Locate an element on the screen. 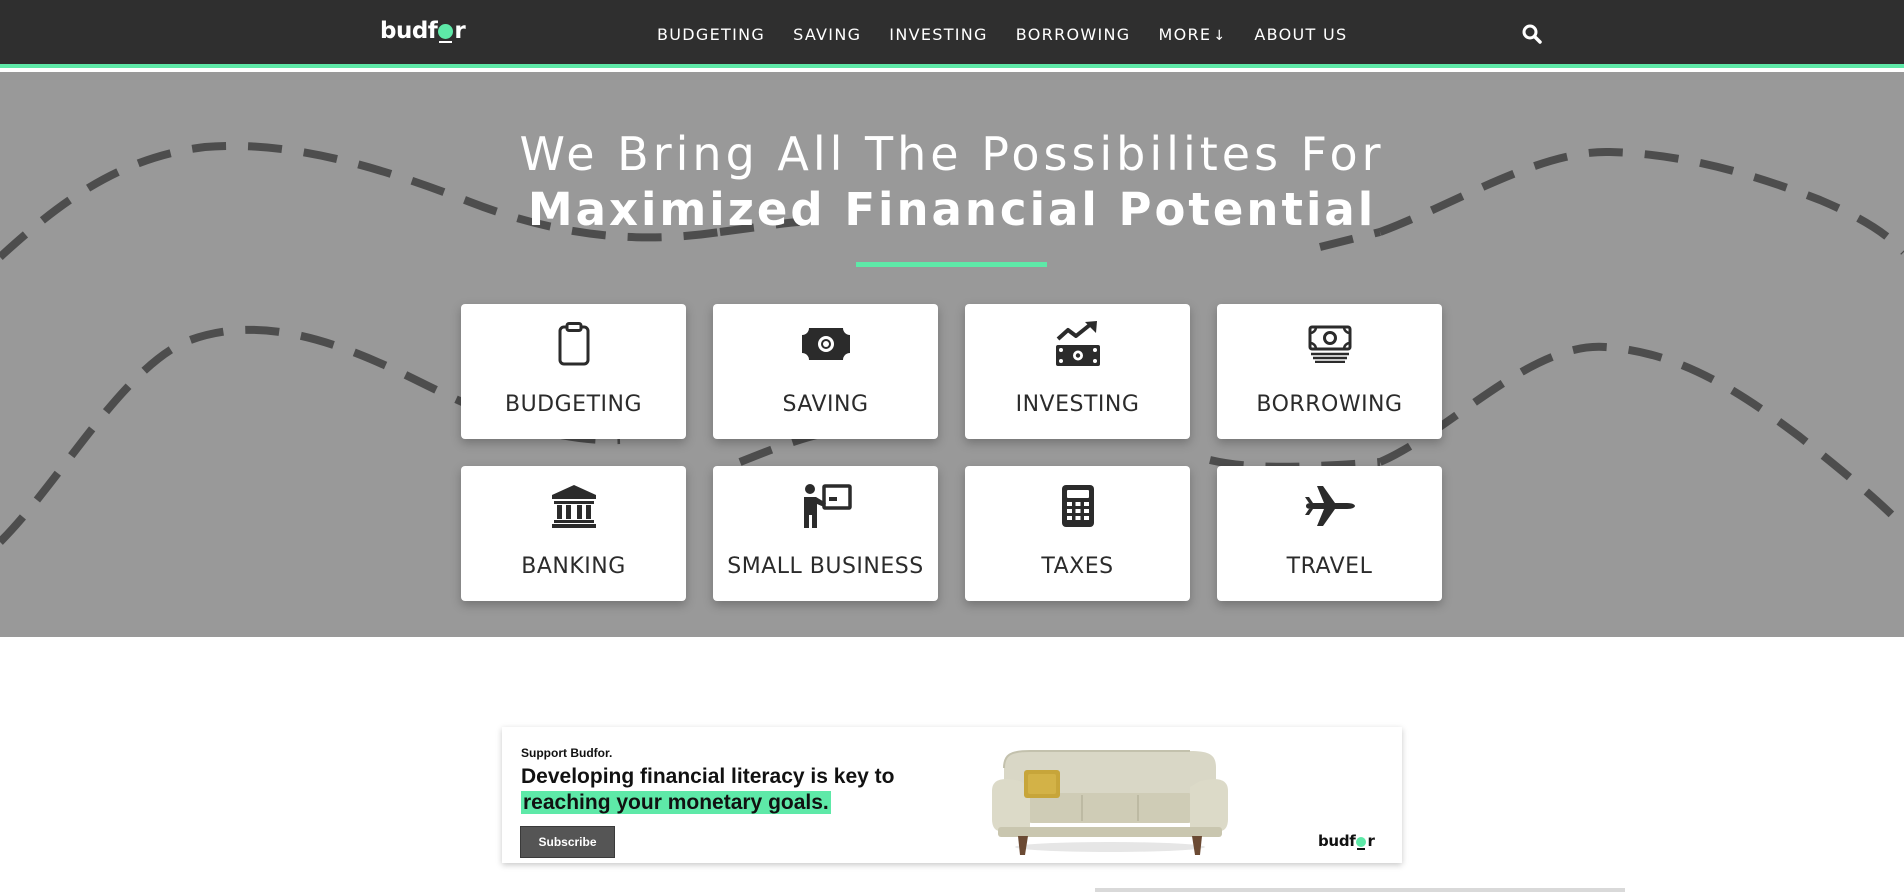  clipboard-icon is located at coordinates (573, 344).